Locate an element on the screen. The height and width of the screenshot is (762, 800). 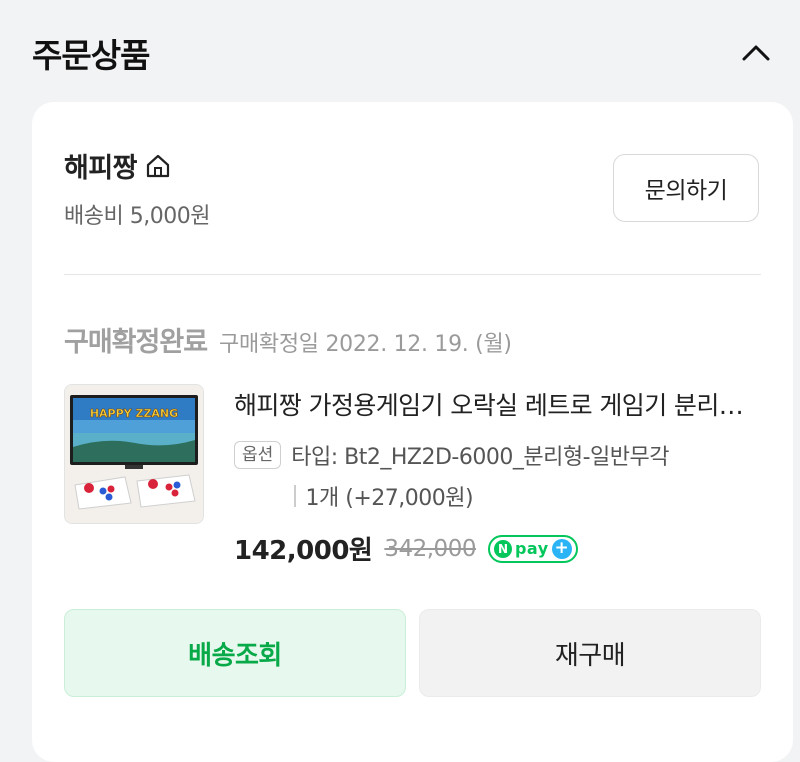
order-products-header: 주문상품 is located at coordinates (404, 53).